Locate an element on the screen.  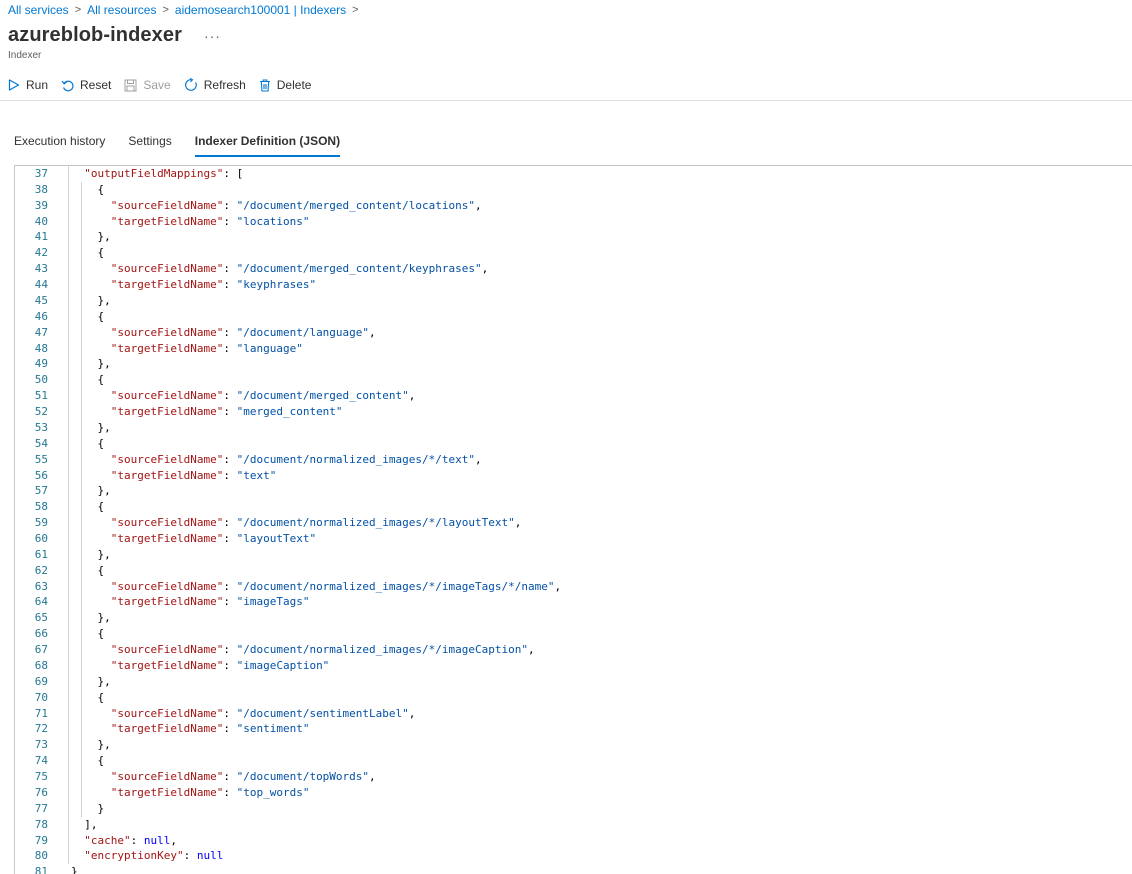
run-button: Run is located at coordinates (28, 85).